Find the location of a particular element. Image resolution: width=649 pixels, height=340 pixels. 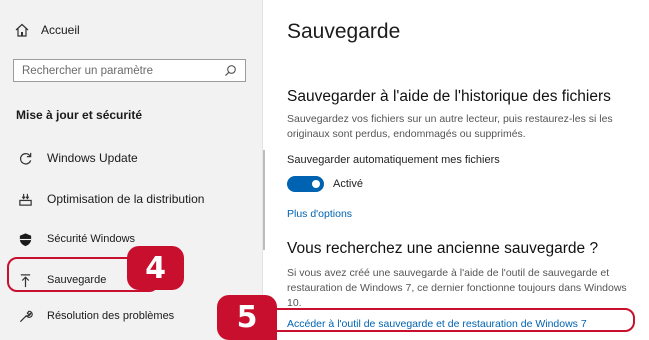

search-input is located at coordinates (118, 70).